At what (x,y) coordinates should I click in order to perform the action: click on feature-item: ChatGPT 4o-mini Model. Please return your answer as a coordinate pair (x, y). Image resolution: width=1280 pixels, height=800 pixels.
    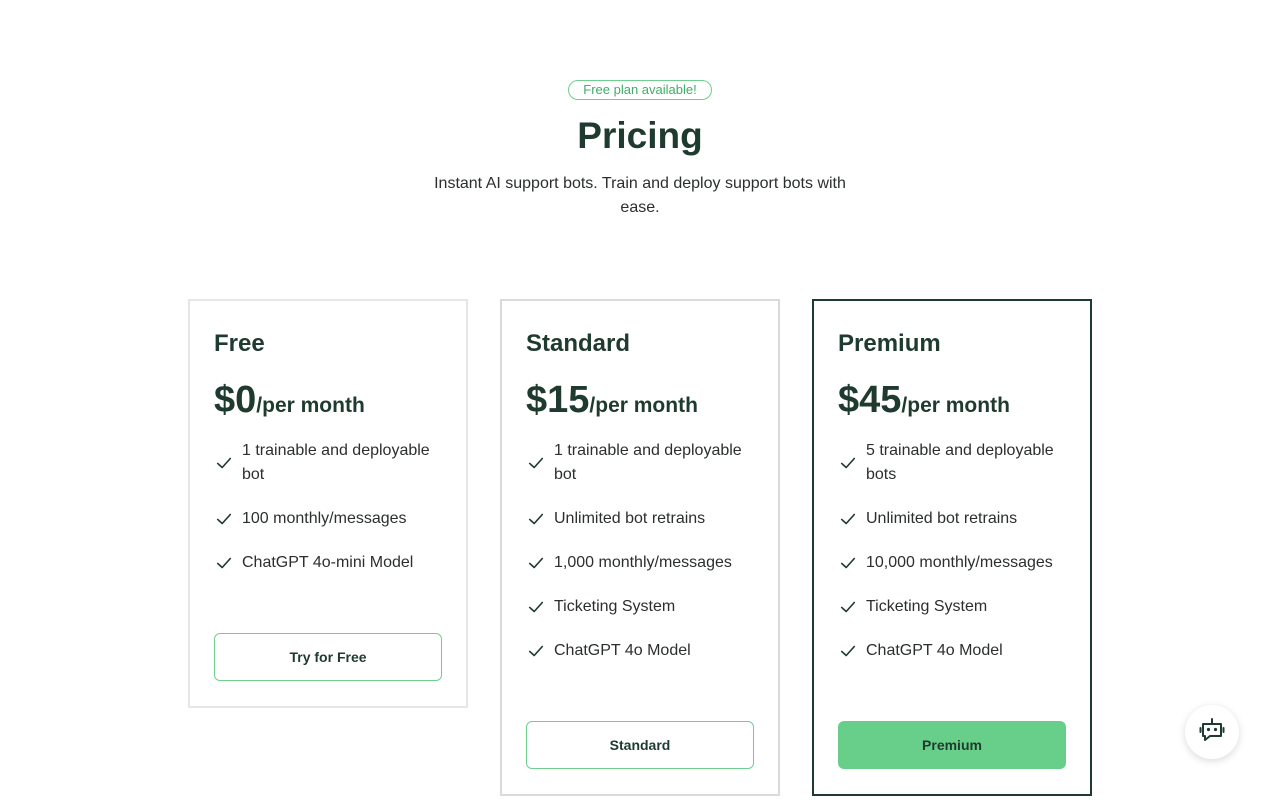
    Looking at the image, I should click on (332, 563).